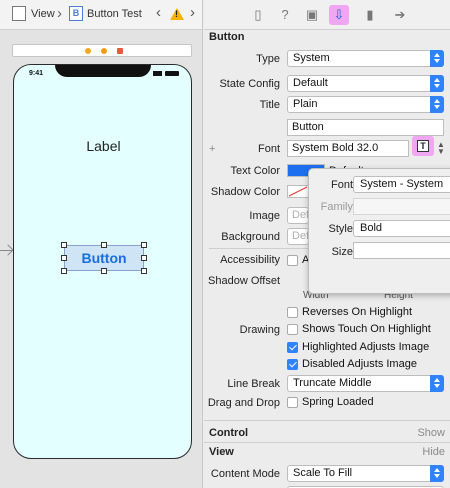 The image size is (450, 488). I want to click on spring-loaded-checkbox, so click(292, 402).